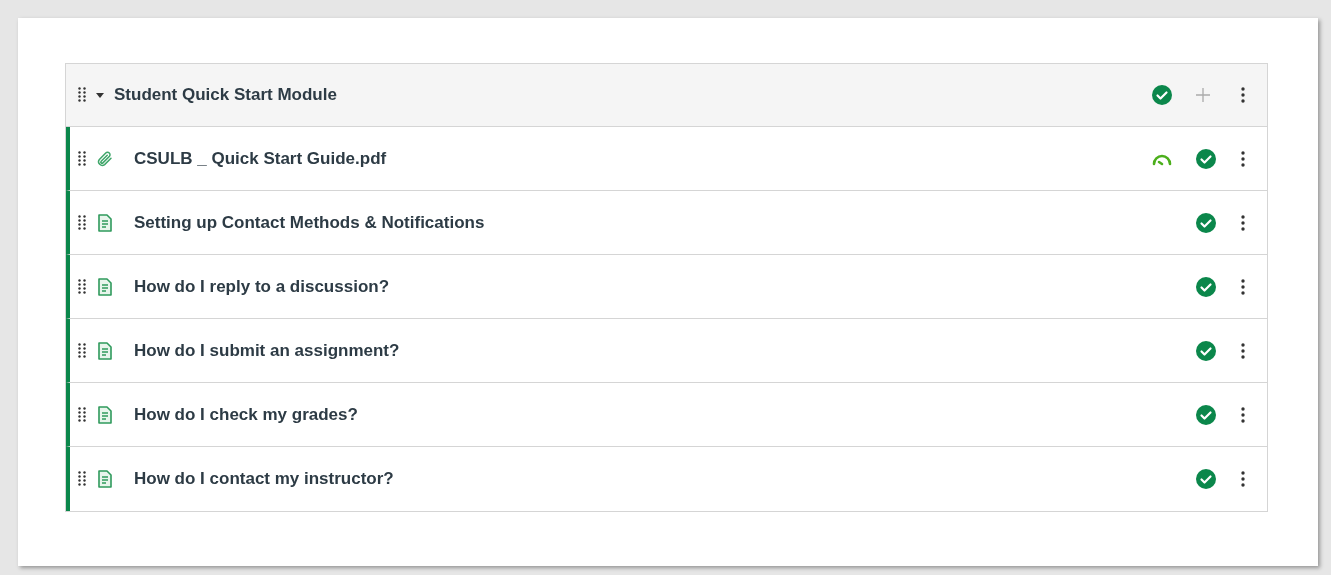 The height and width of the screenshot is (575, 1331). I want to click on module-item: Setting up Contact Methods & Notifications, so click(666, 223).